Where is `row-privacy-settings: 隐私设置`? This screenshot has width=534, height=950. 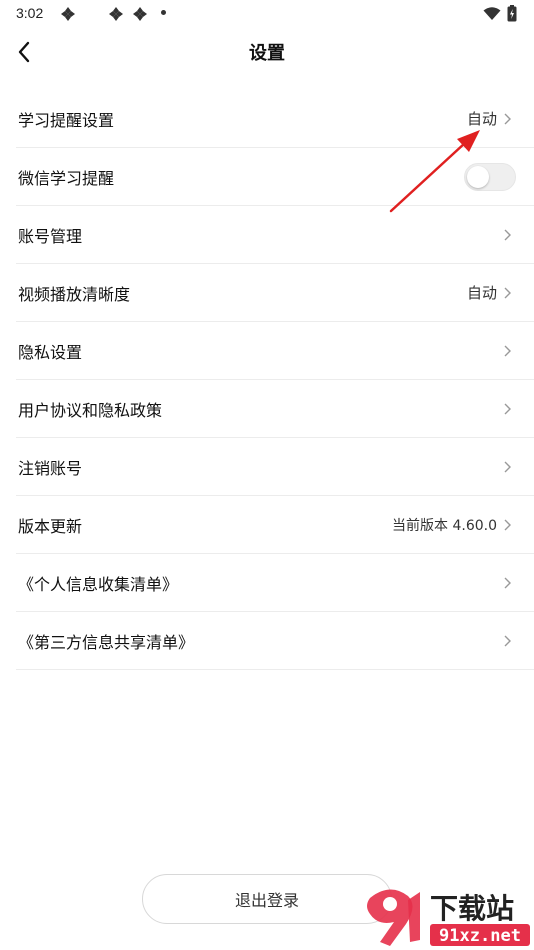
row-privacy-settings: 隐私设置 is located at coordinates (275, 351).